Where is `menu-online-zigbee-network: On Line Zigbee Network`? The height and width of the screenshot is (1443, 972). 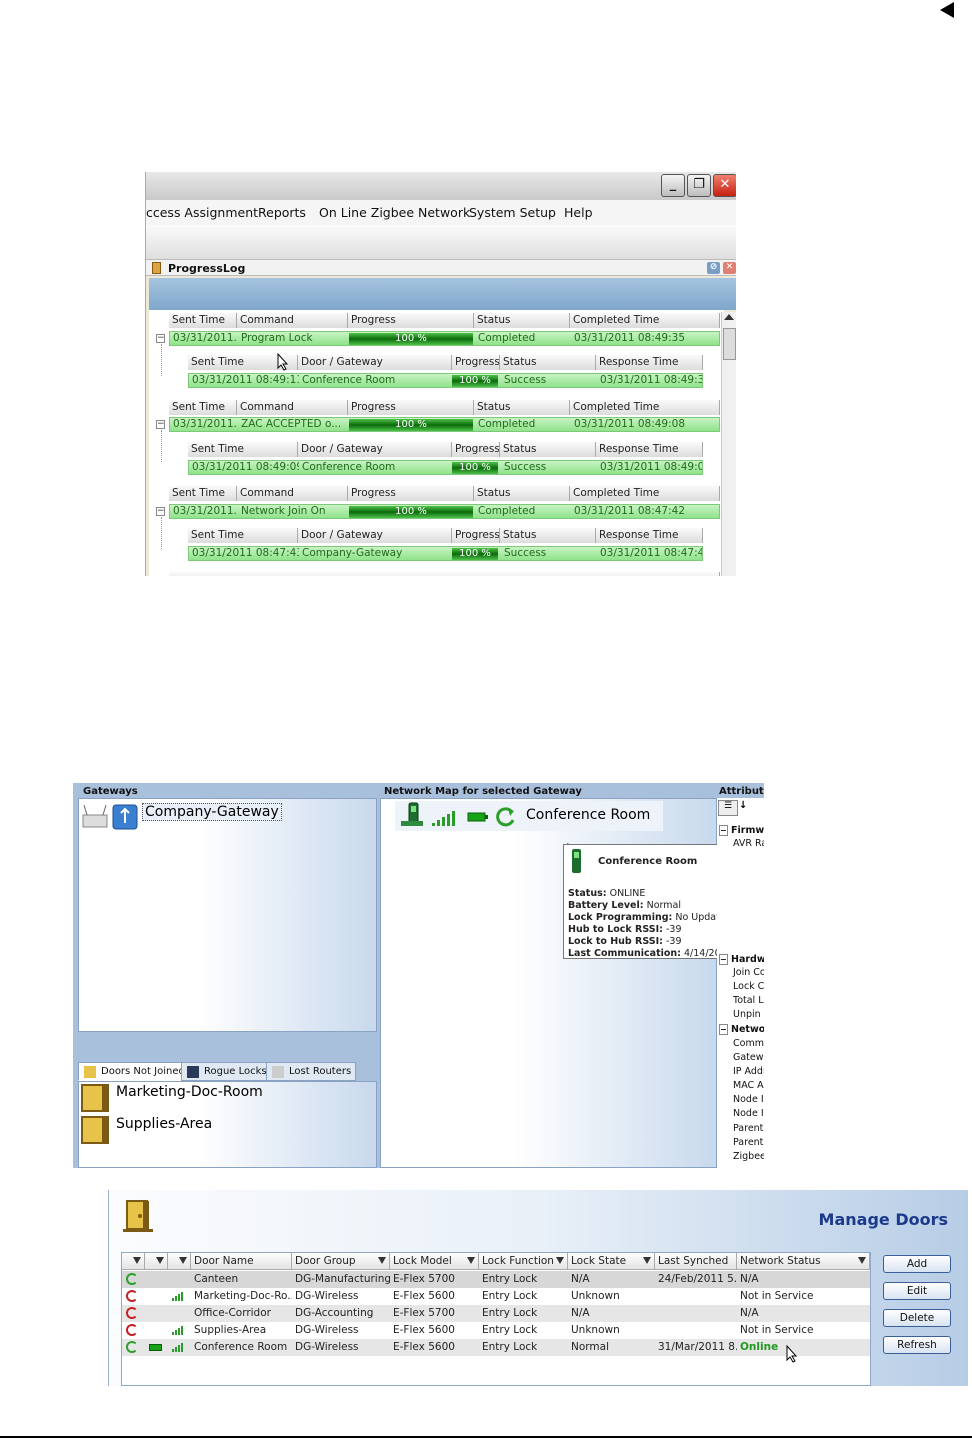 menu-online-zigbee-network: On Line Zigbee Network is located at coordinates (394, 212).